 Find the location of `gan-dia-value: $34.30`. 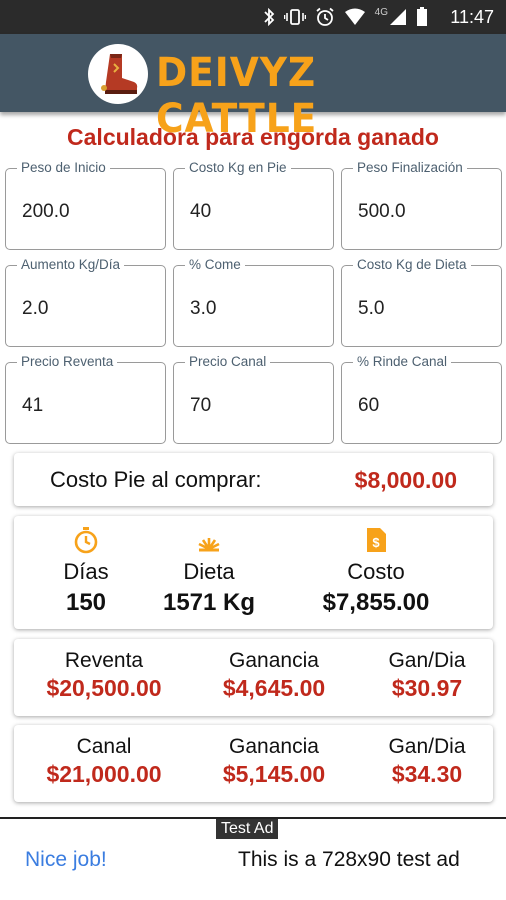

gan-dia-value: $34.30 is located at coordinates (427, 774).